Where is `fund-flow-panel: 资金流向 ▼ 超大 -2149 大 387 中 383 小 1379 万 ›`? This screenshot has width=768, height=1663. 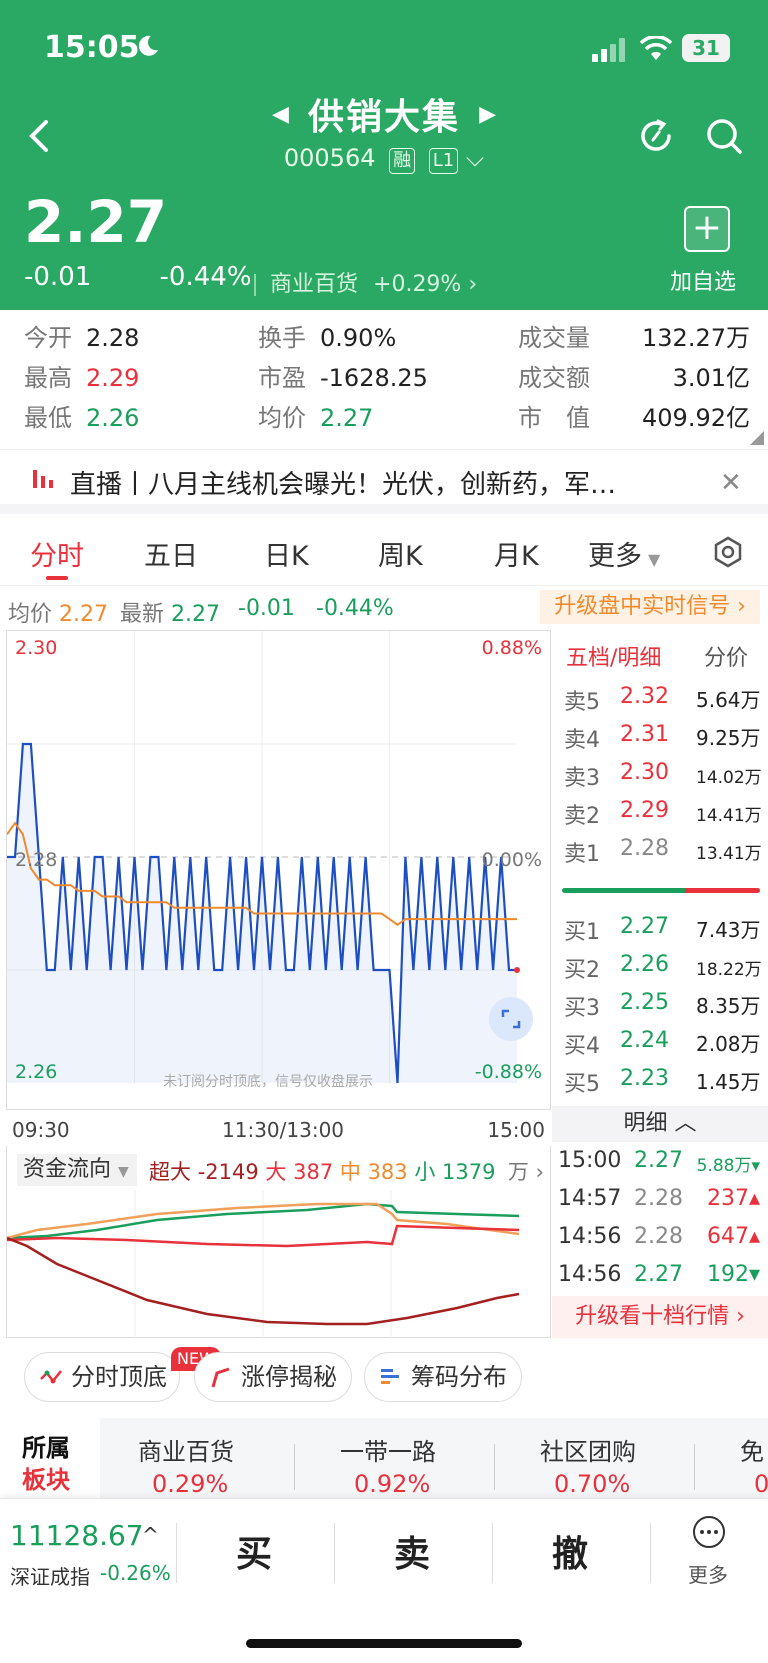 fund-flow-panel: 资金流向 ▼ 超大 -2149 大 387 中 383 小 1379 万 › is located at coordinates (278, 1242).